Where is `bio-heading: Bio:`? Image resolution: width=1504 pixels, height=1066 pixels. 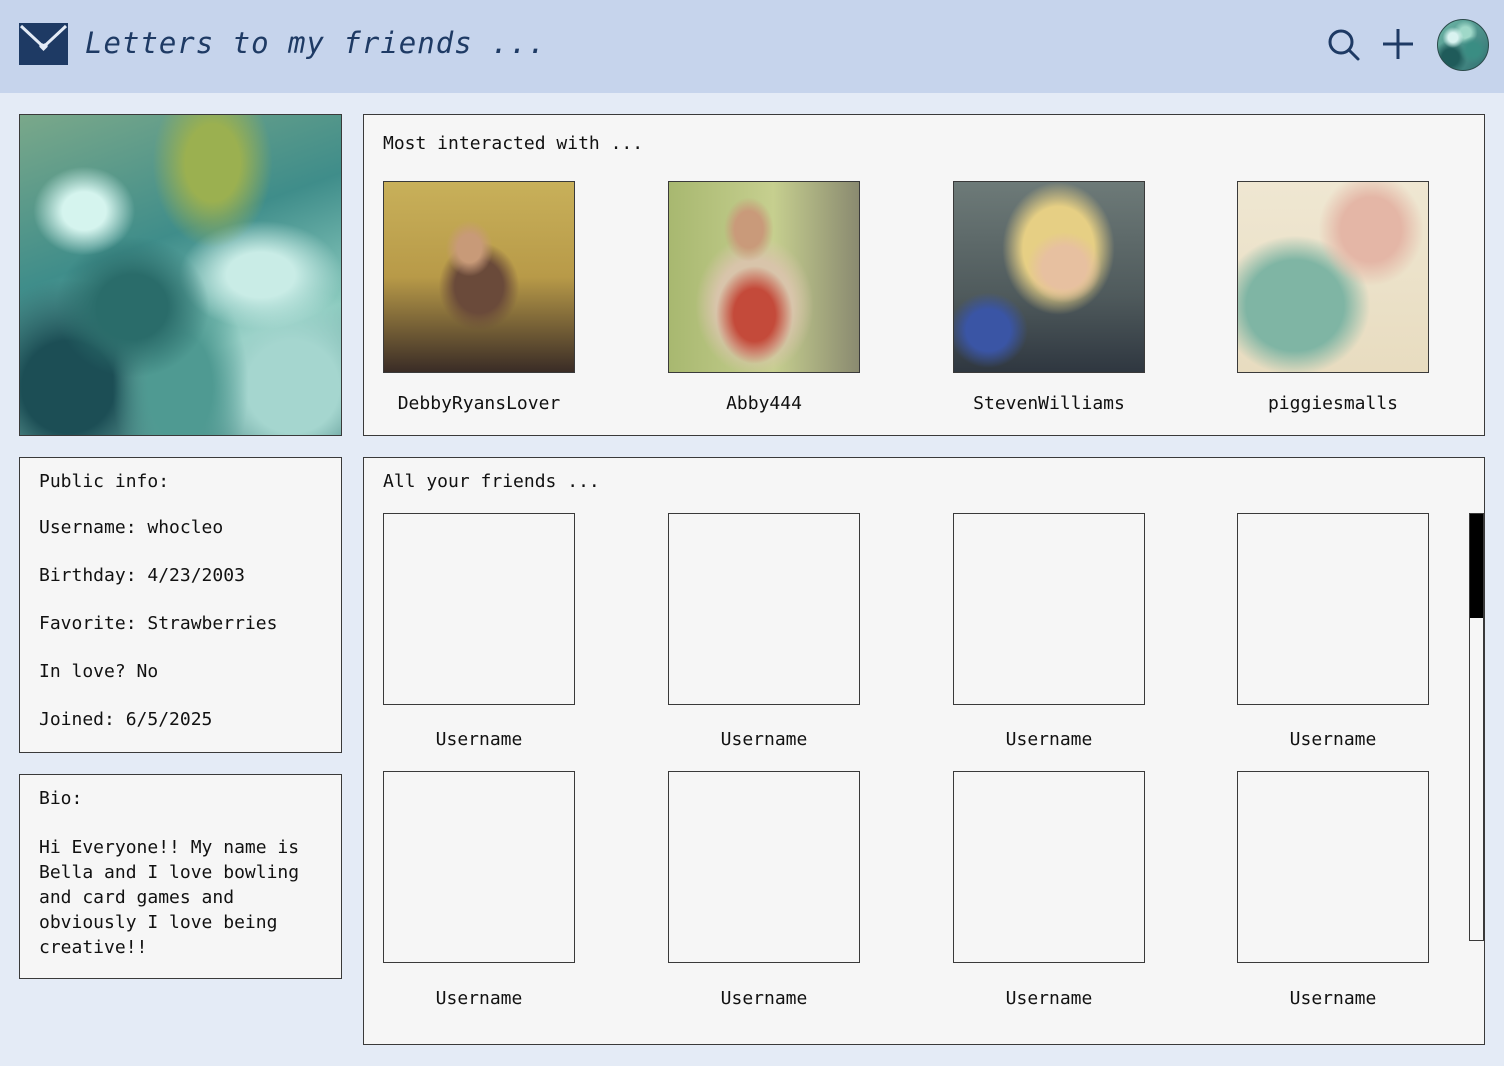
bio-heading: Bio: is located at coordinates (61, 798).